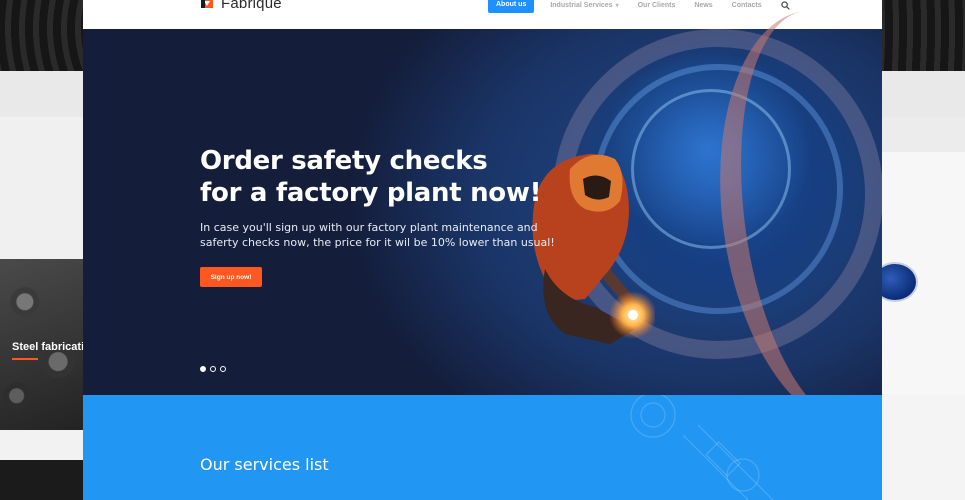 Image resolution: width=965 pixels, height=500 pixels. I want to click on sign-up-button: Sign up now!, so click(231, 277).